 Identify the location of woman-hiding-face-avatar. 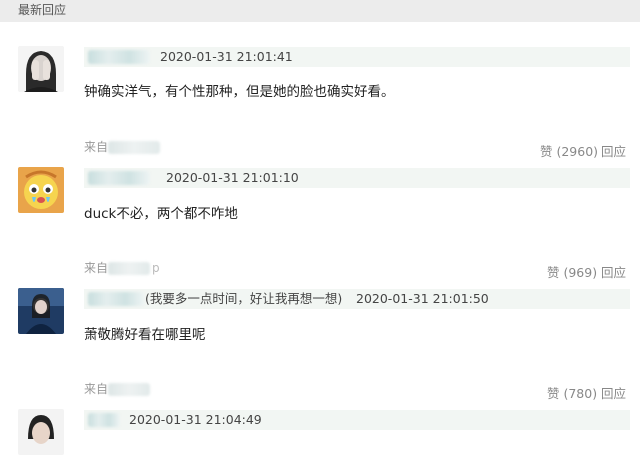
(41, 69).